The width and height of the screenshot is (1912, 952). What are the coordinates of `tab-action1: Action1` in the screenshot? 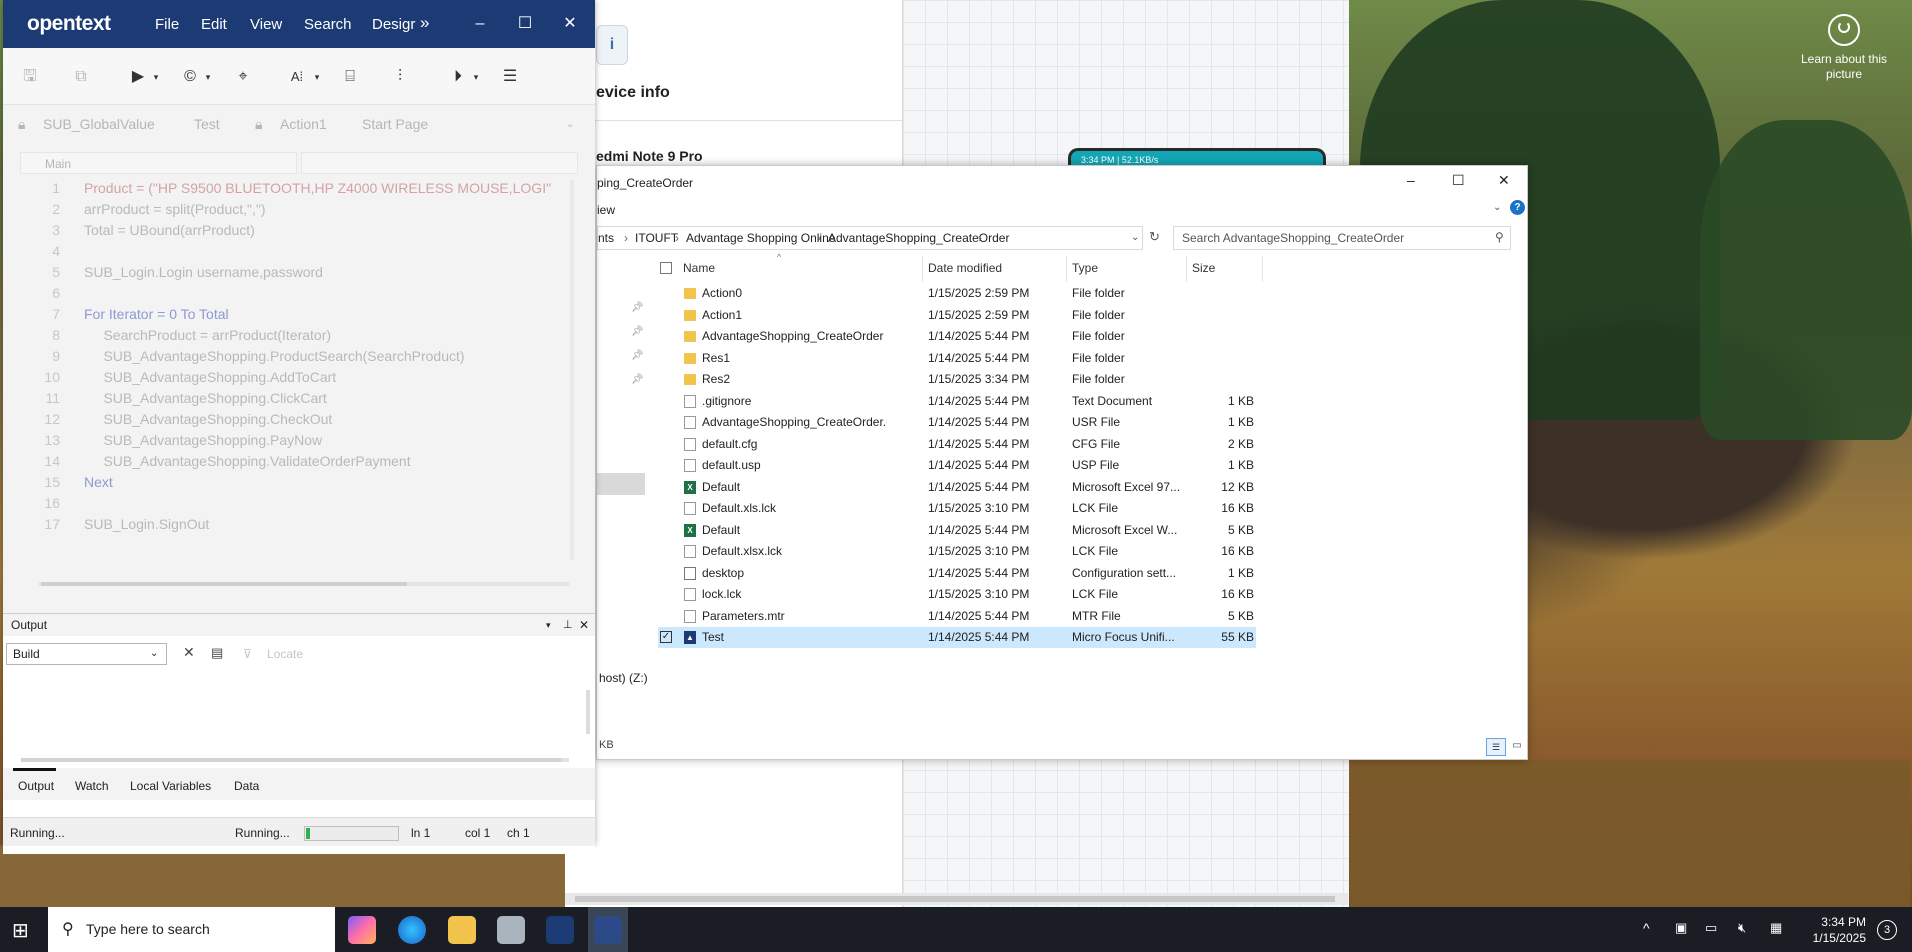 It's located at (303, 124).